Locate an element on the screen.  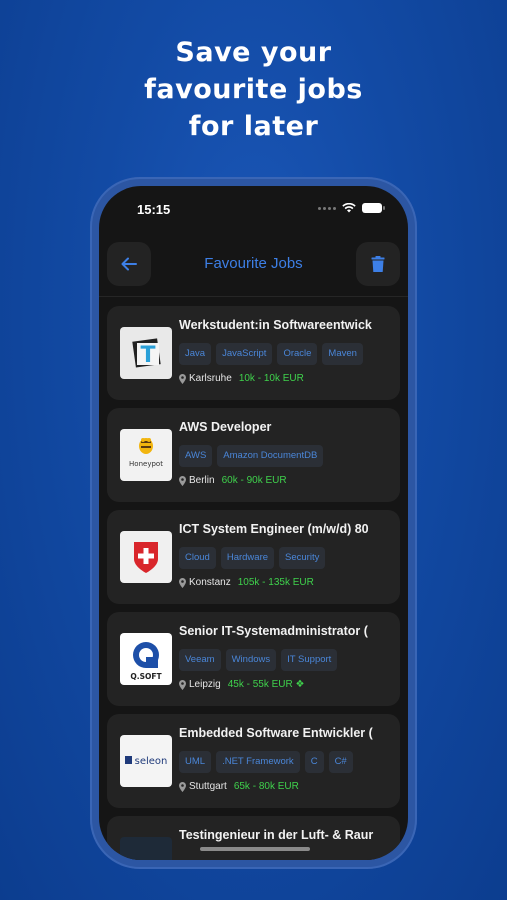
cellular-icon is located at coordinates (327, 208).